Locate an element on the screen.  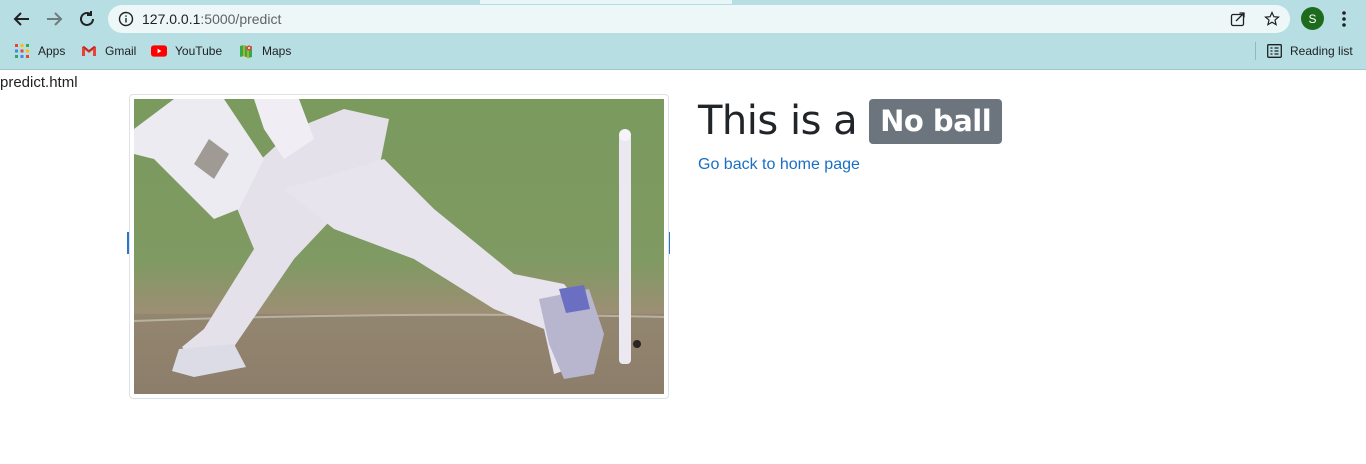
url-text: 127.0.0.1:5000/predict is located at coordinates (211, 19).